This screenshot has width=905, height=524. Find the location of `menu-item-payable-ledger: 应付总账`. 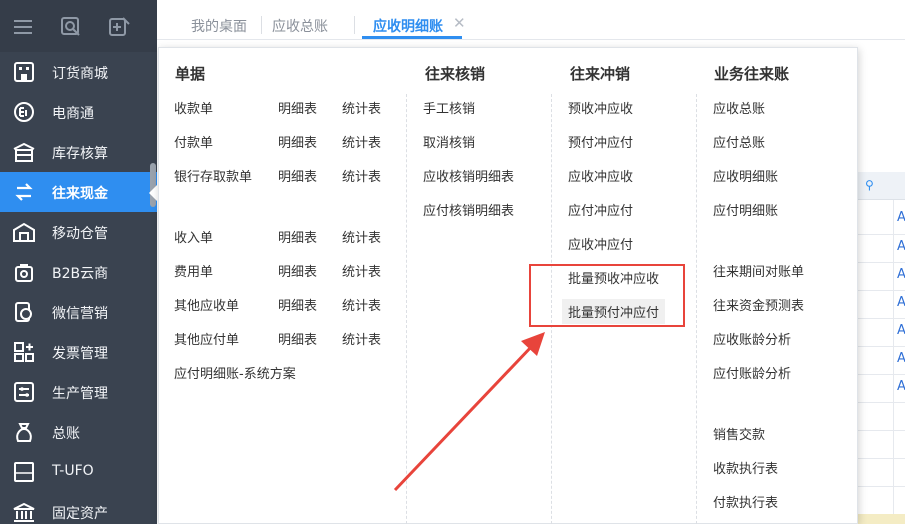

menu-item-payable-ledger: 应付总账 is located at coordinates (739, 141).